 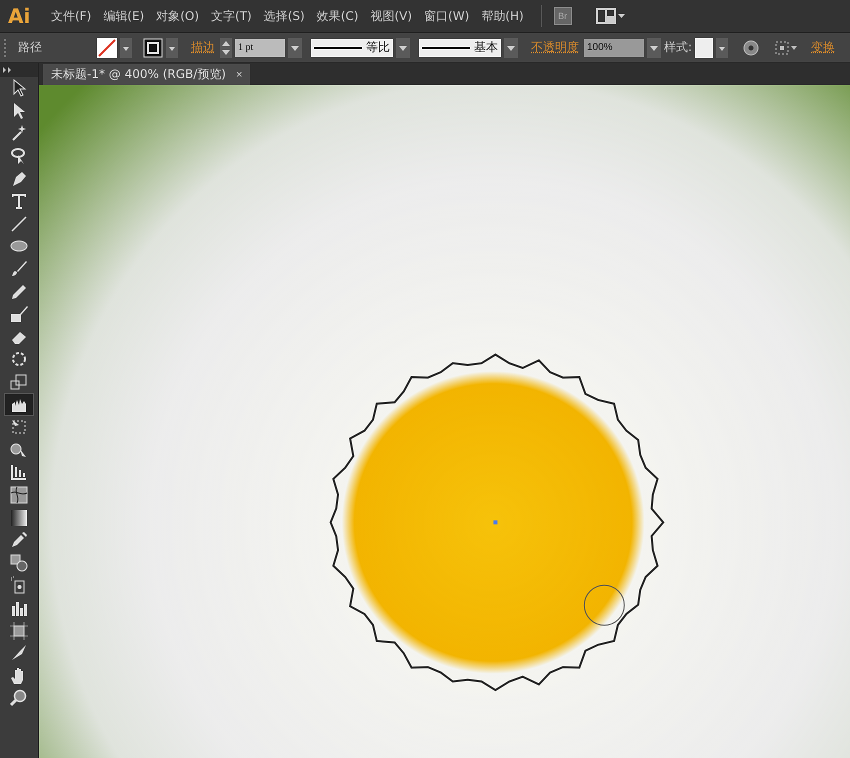 I want to click on menu-item: 选择(S), so click(x=284, y=16).